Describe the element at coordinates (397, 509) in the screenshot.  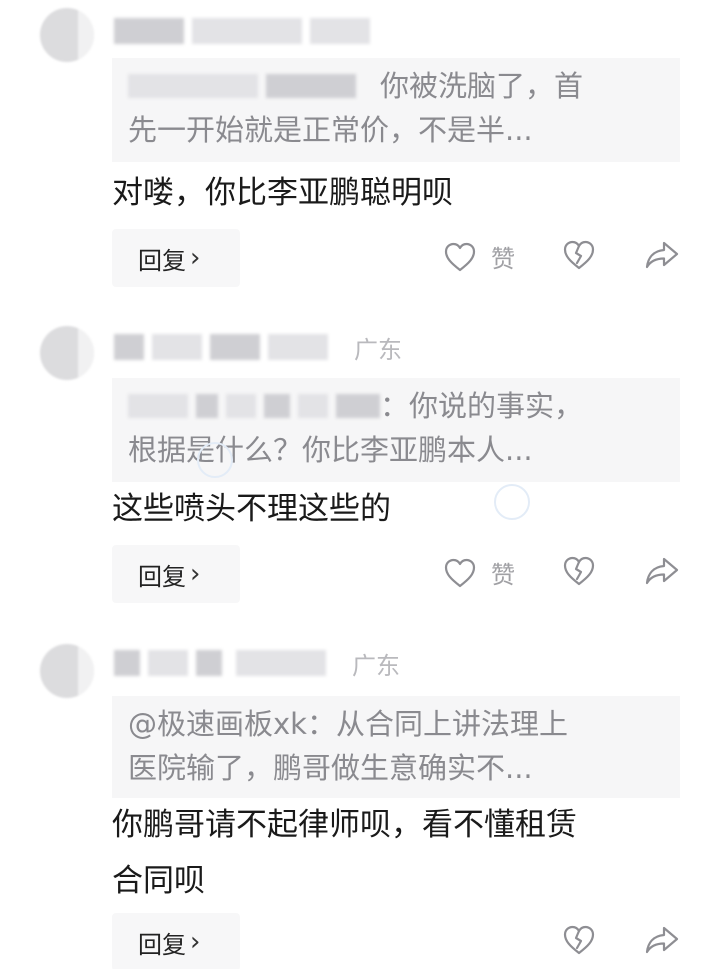
I see `comment-text: 这些喷头不理这些的` at that location.